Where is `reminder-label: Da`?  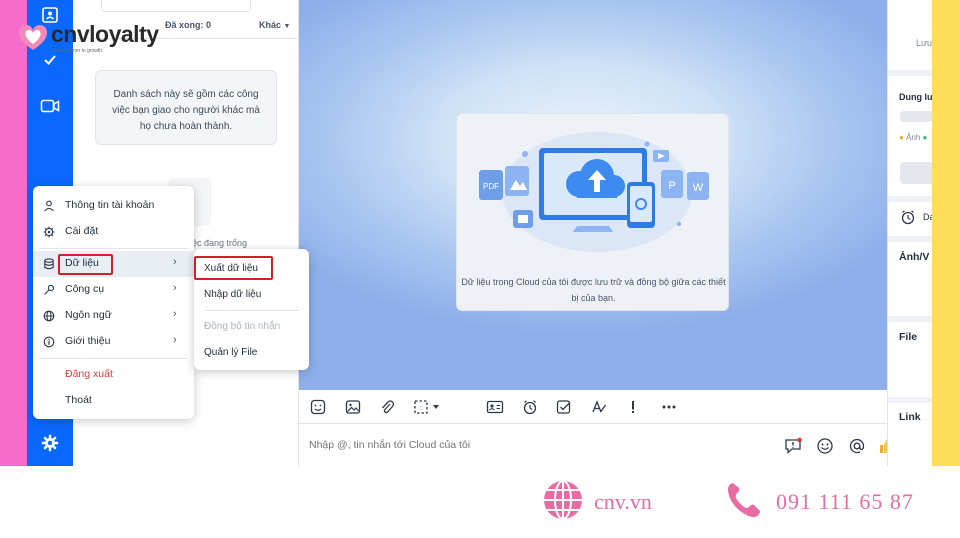 reminder-label: Da is located at coordinates (927, 217).